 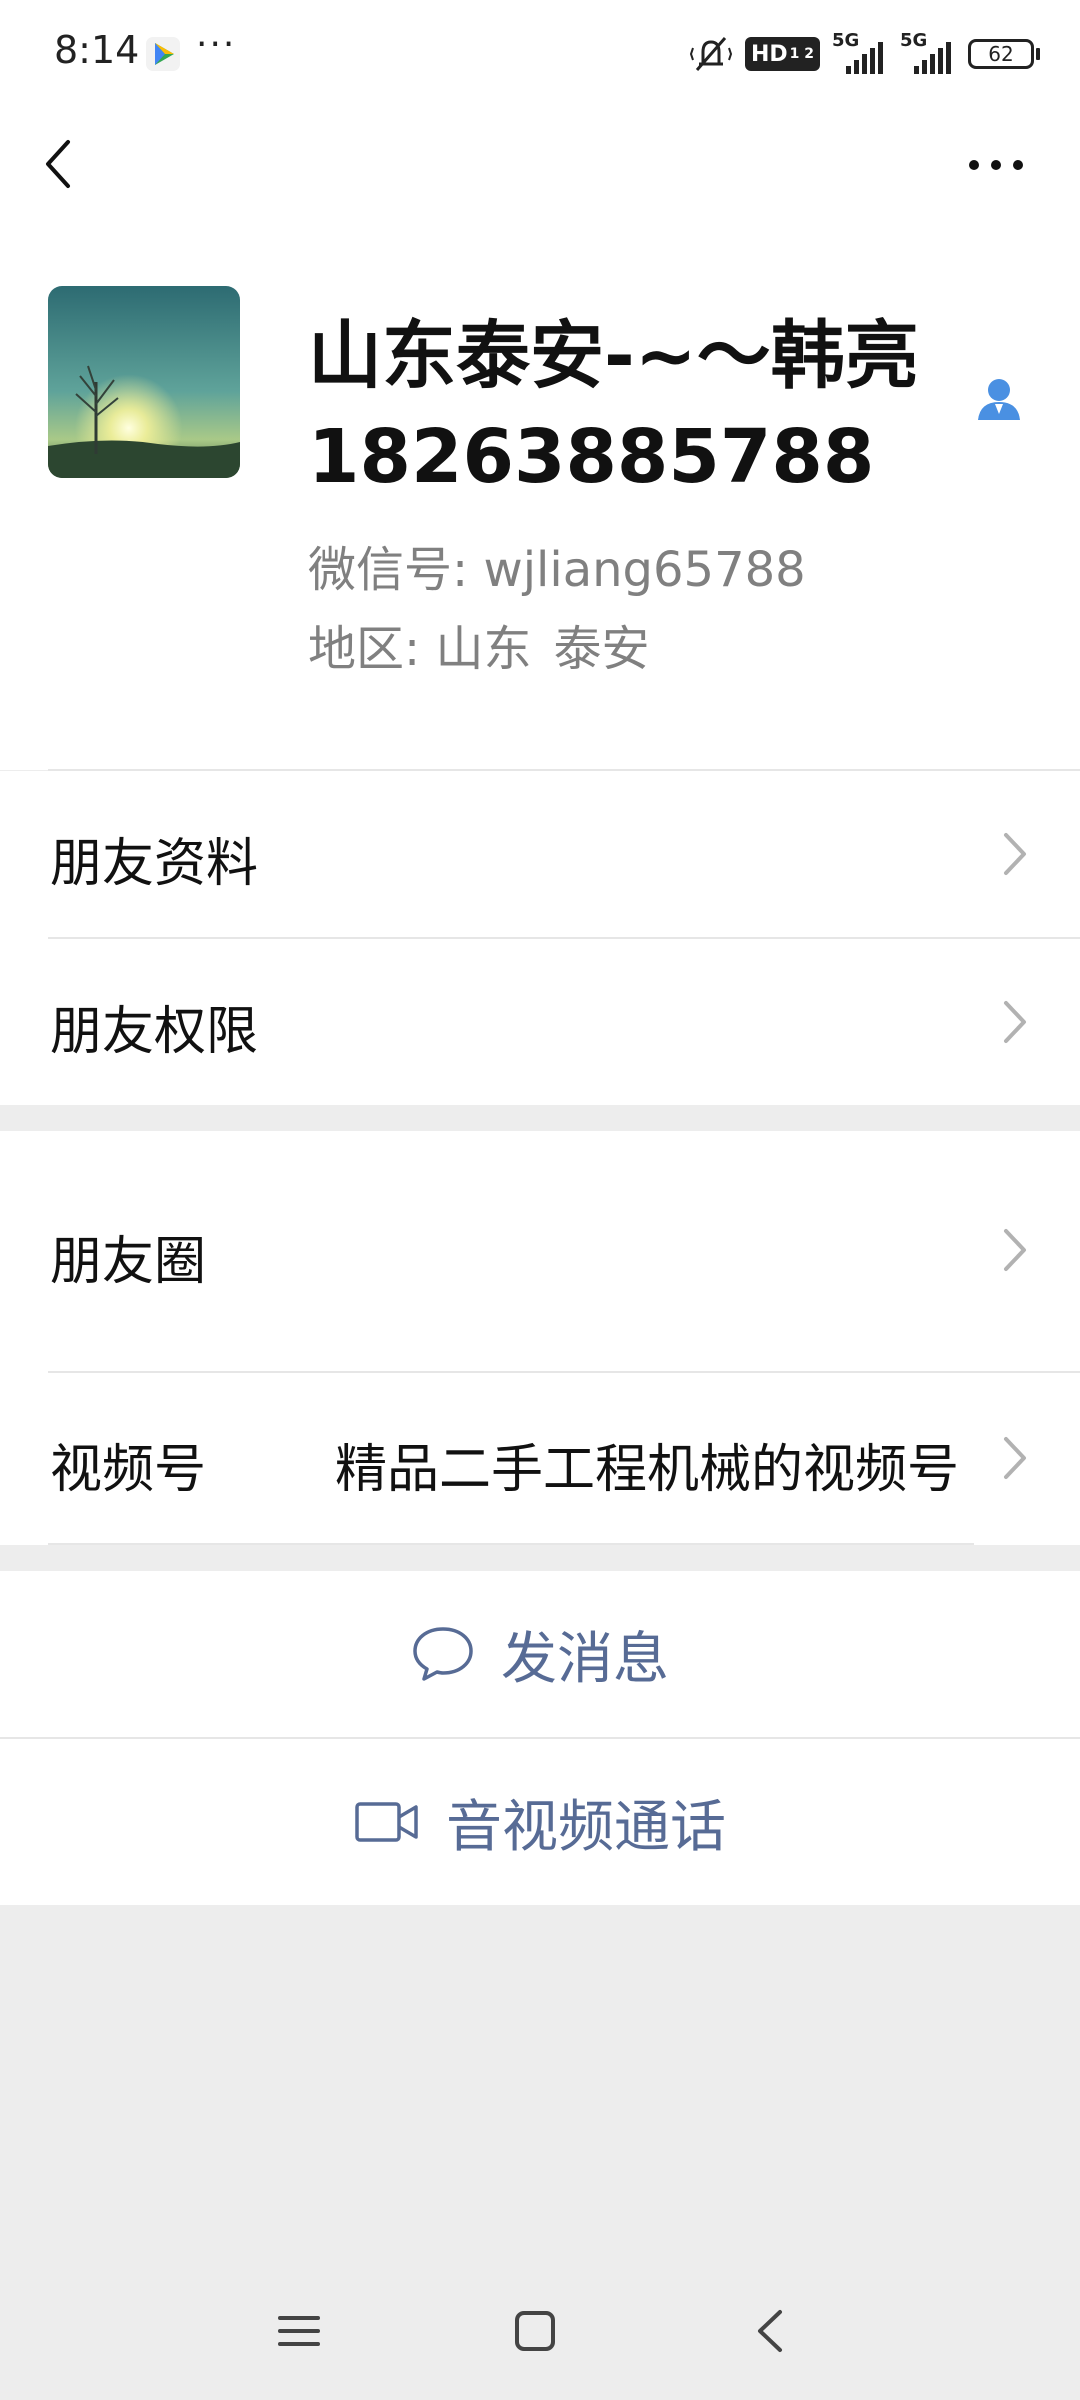 I want to click on battery-icon: 62, so click(x=1004, y=54).